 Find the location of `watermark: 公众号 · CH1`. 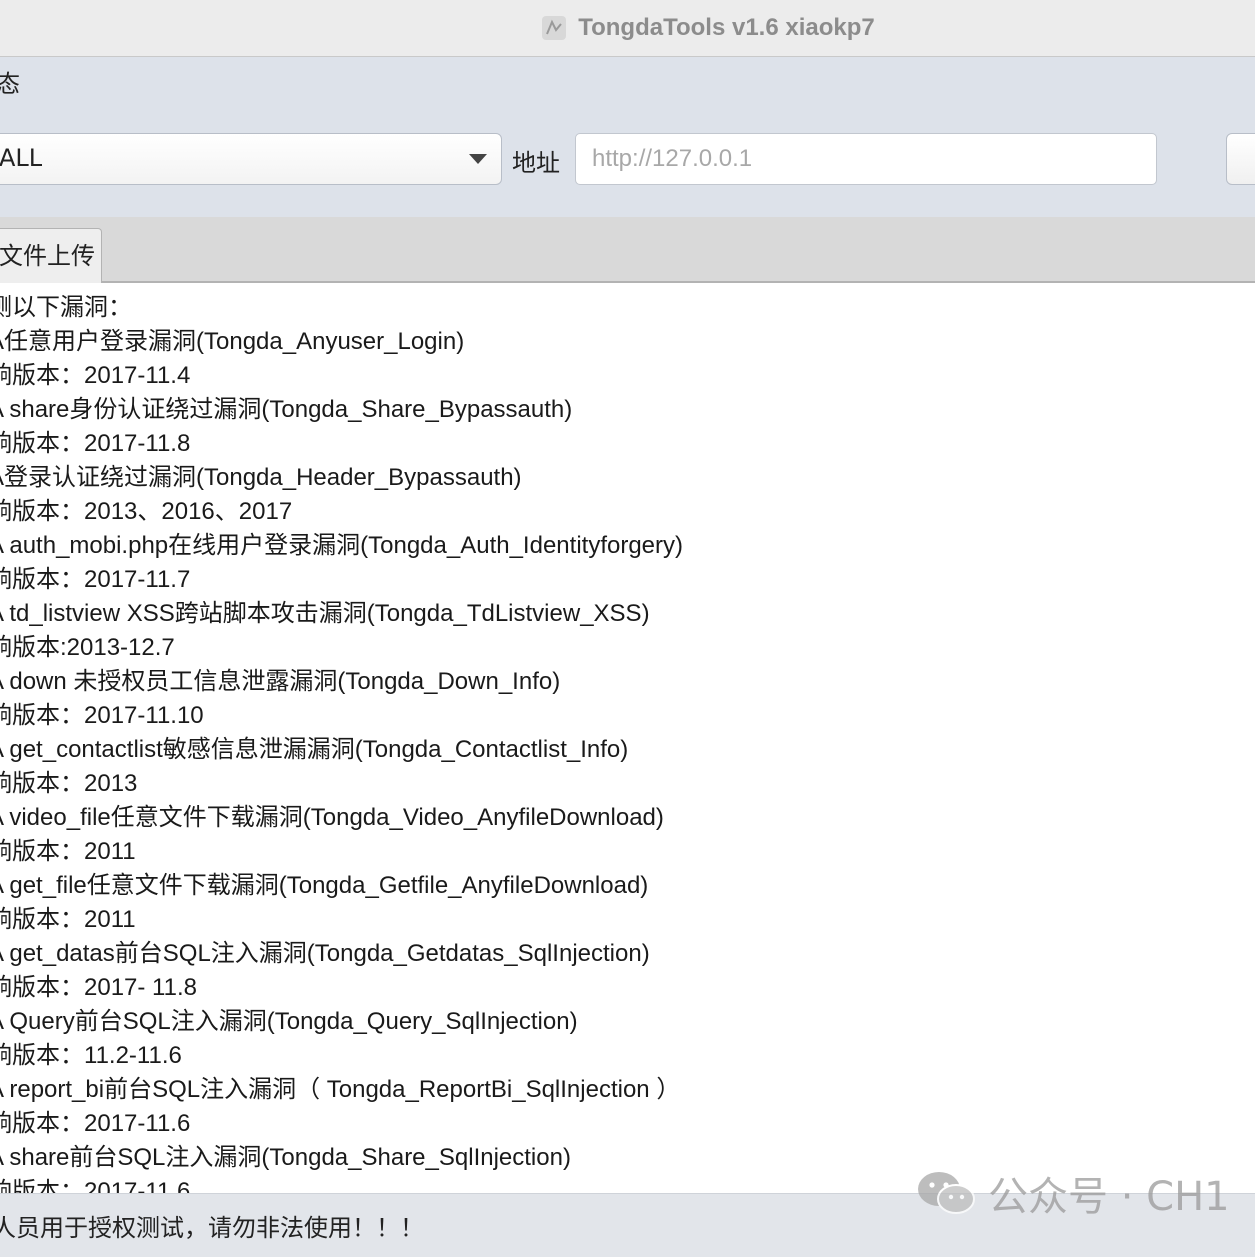

watermark: 公众号 · CH1 is located at coordinates (1073, 1194).